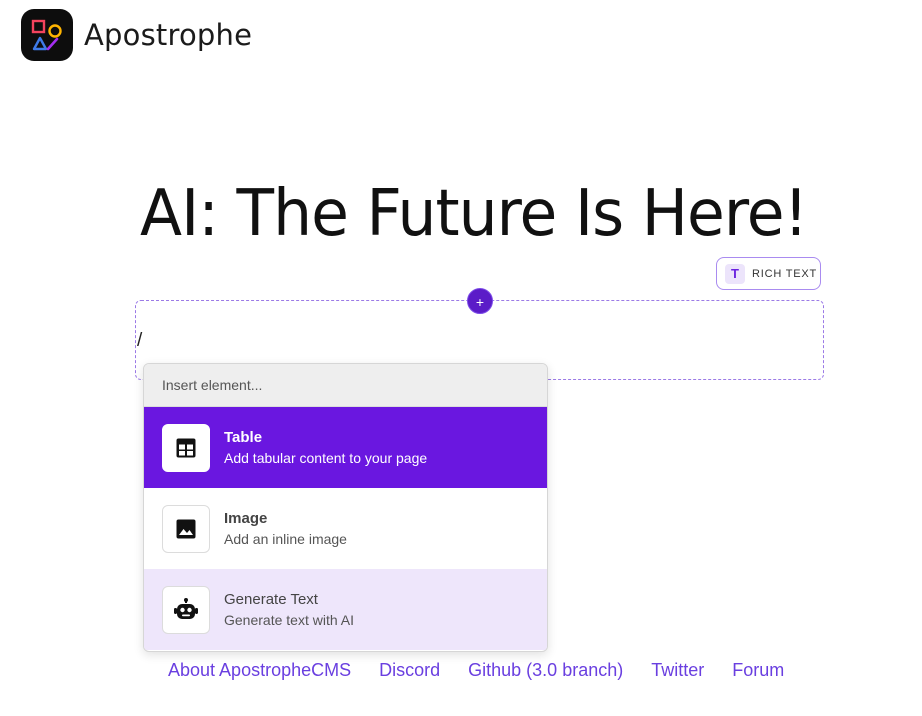 Image resolution: width=922 pixels, height=716 pixels. What do you see at coordinates (285, 538) in the screenshot?
I see `menu-item-description: Add an inline image` at bounding box center [285, 538].